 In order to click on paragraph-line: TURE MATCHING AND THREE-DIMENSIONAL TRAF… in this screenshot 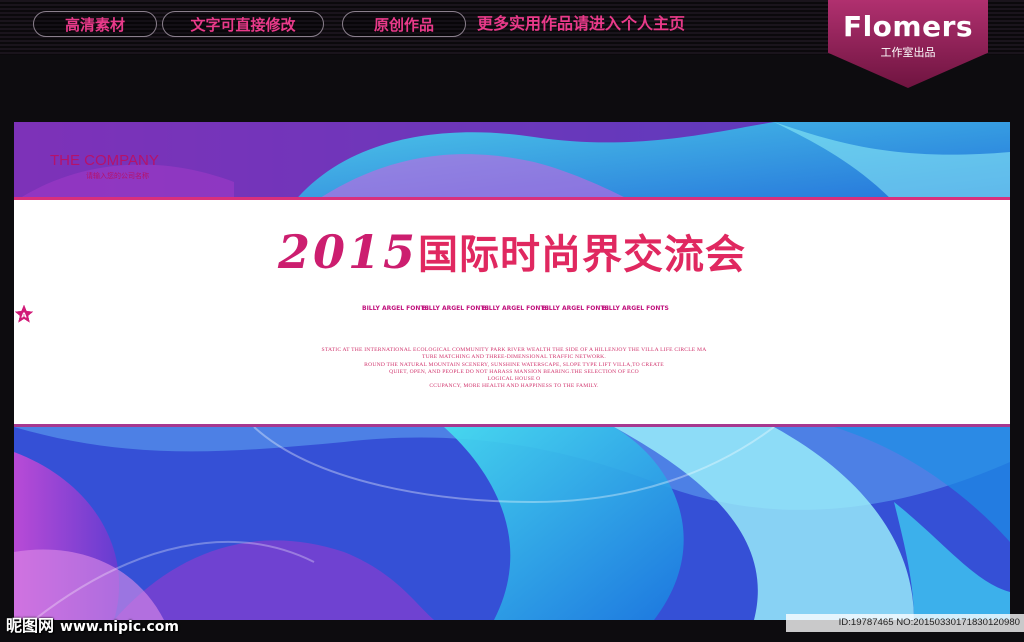, I will do `click(513, 357)`.